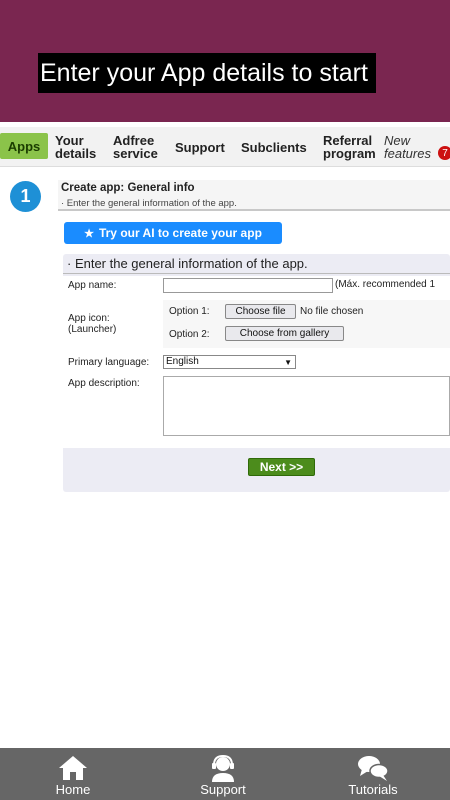  What do you see at coordinates (349, 153) in the screenshot?
I see `nav-label: program` at bounding box center [349, 153].